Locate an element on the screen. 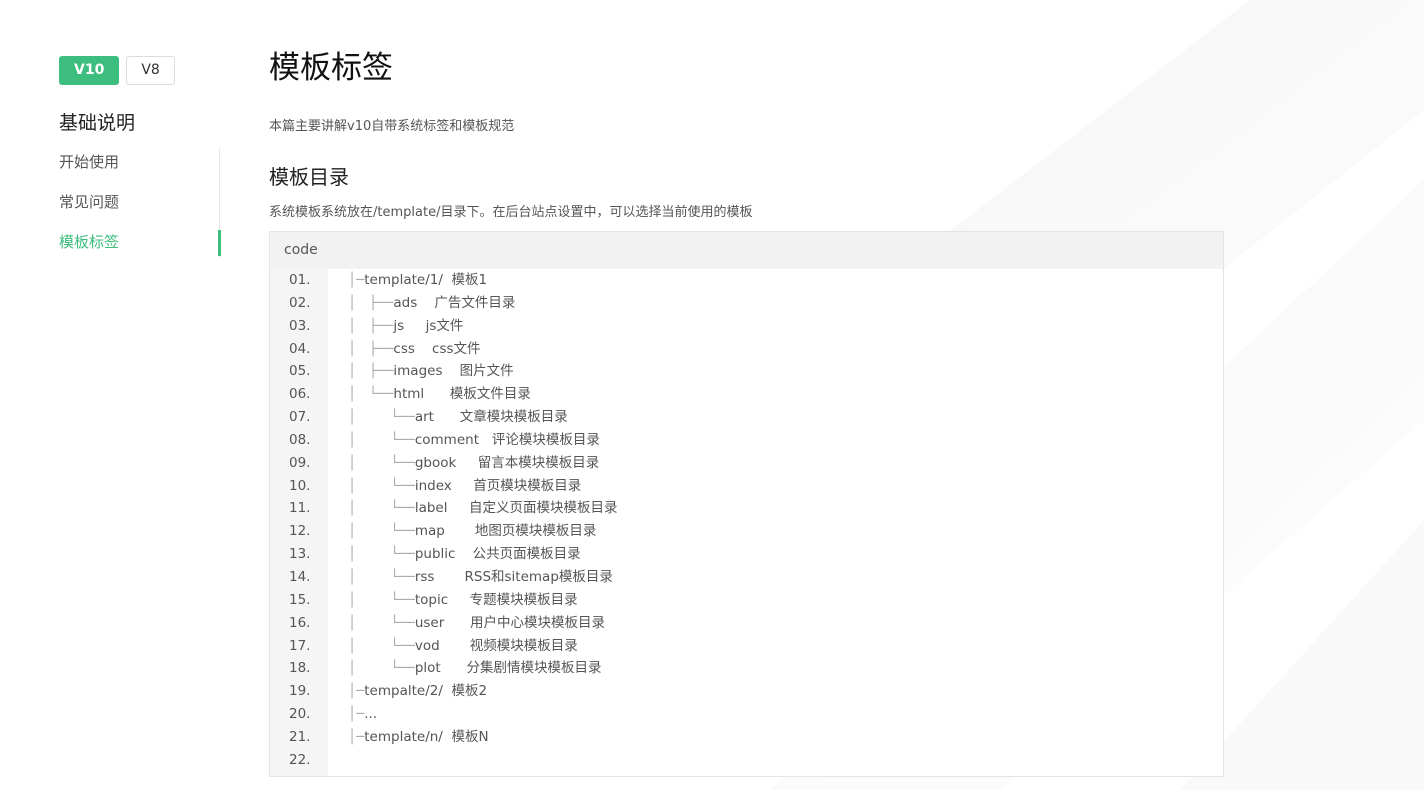  code-line: │─template/1/ 模板1 is located at coordinates (482, 280).